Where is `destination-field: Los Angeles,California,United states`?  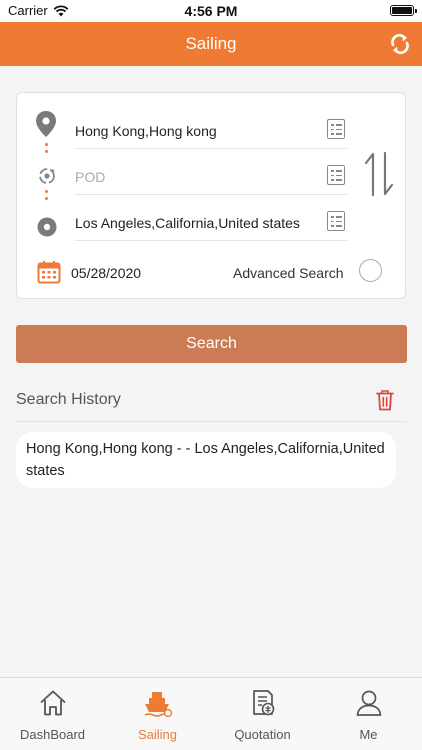 destination-field: Los Angeles,California,United states is located at coordinates (211, 223).